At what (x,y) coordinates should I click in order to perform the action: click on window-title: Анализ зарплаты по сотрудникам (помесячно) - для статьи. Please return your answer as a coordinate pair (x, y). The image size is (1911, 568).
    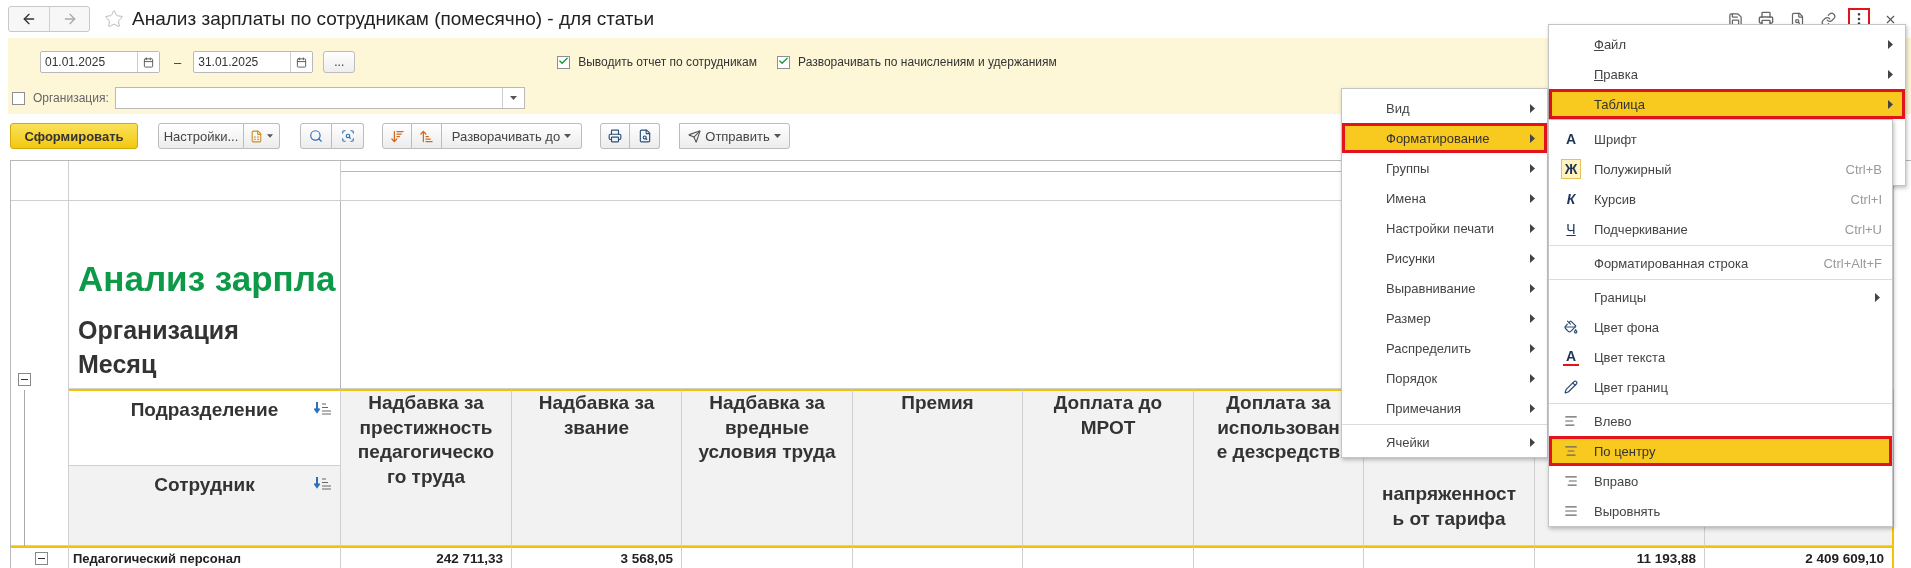
    Looking at the image, I should click on (393, 19).